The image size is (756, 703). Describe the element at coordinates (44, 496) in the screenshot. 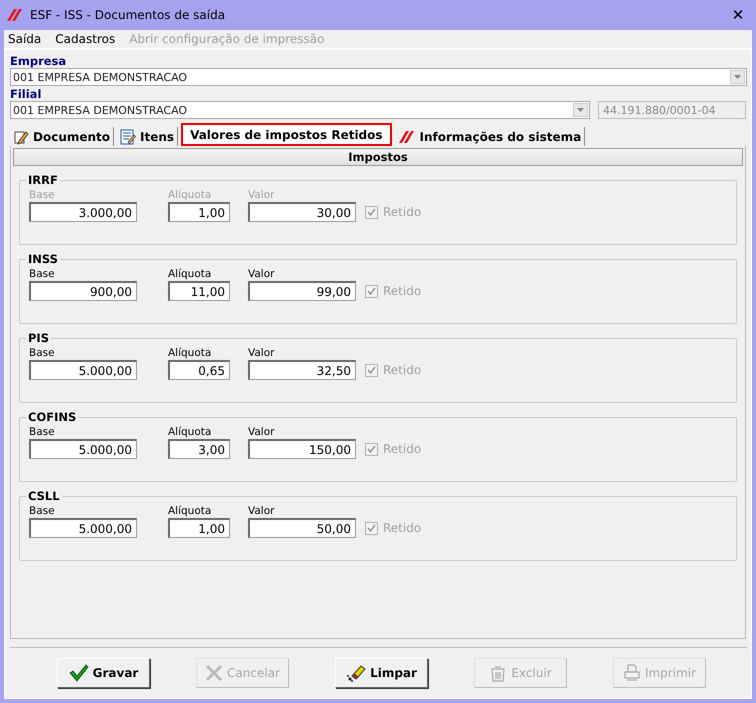

I see `group-title: CSLL` at that location.